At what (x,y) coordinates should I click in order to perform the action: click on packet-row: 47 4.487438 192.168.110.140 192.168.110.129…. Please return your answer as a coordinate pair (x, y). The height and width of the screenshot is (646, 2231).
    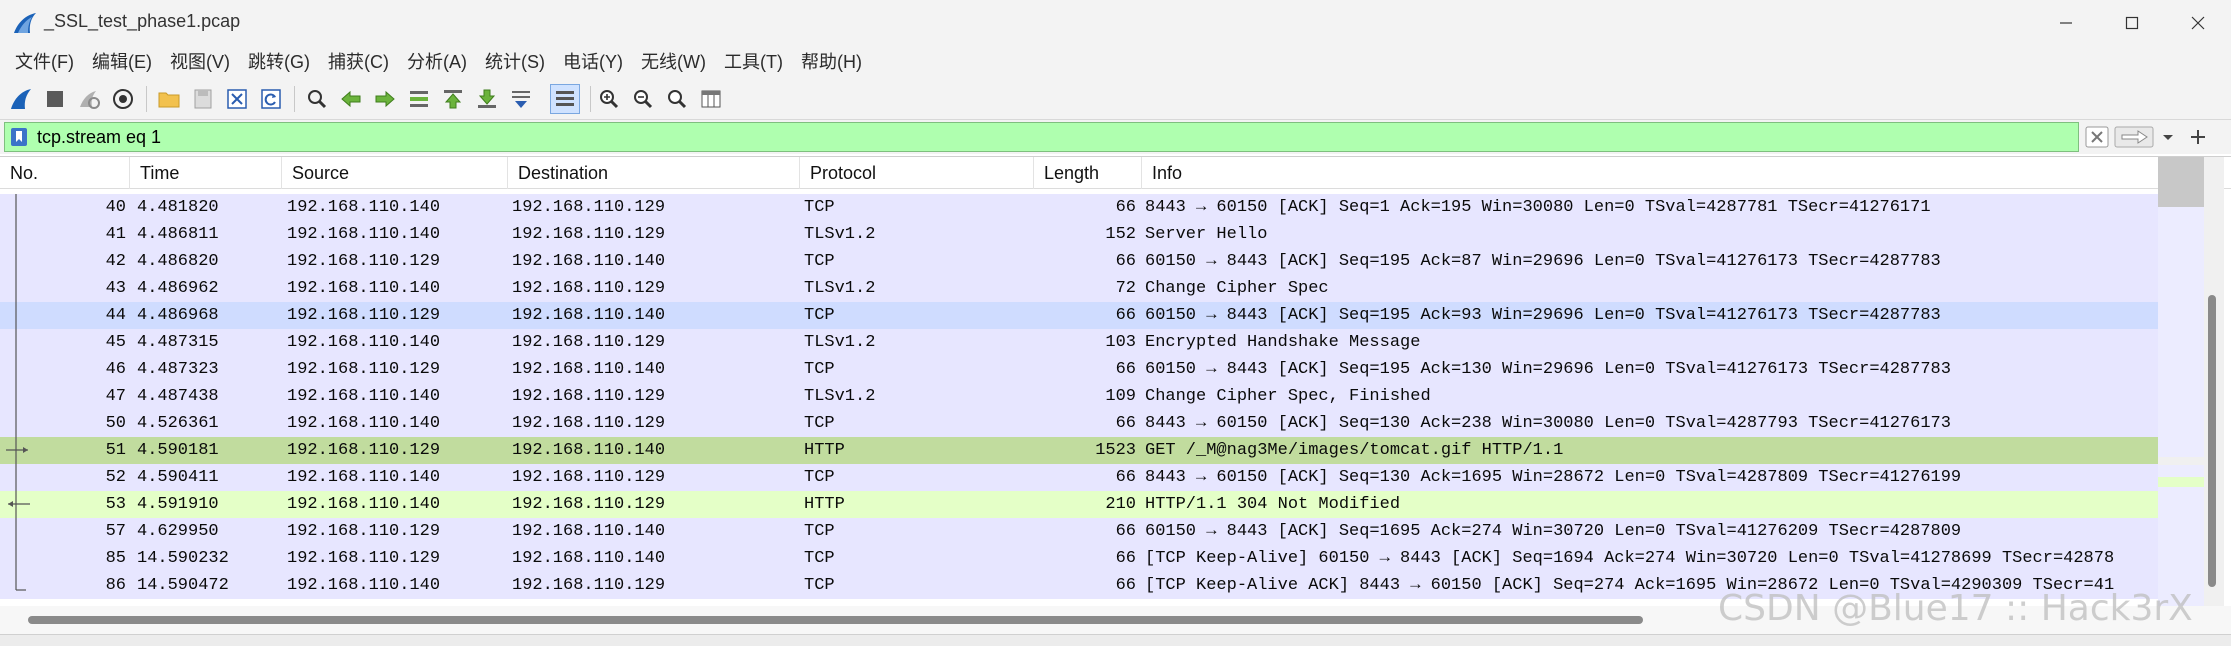
    Looking at the image, I should click on (1079, 396).